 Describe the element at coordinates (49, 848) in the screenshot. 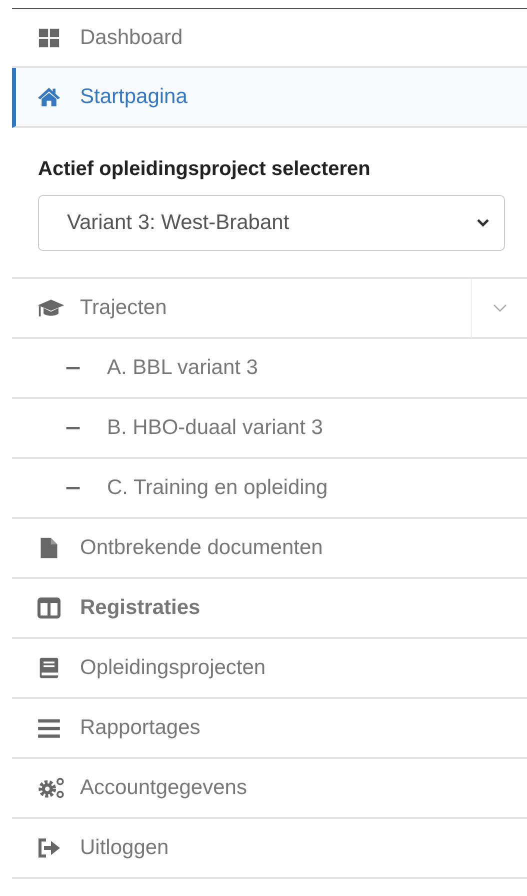

I see `sign-out-icon` at that location.